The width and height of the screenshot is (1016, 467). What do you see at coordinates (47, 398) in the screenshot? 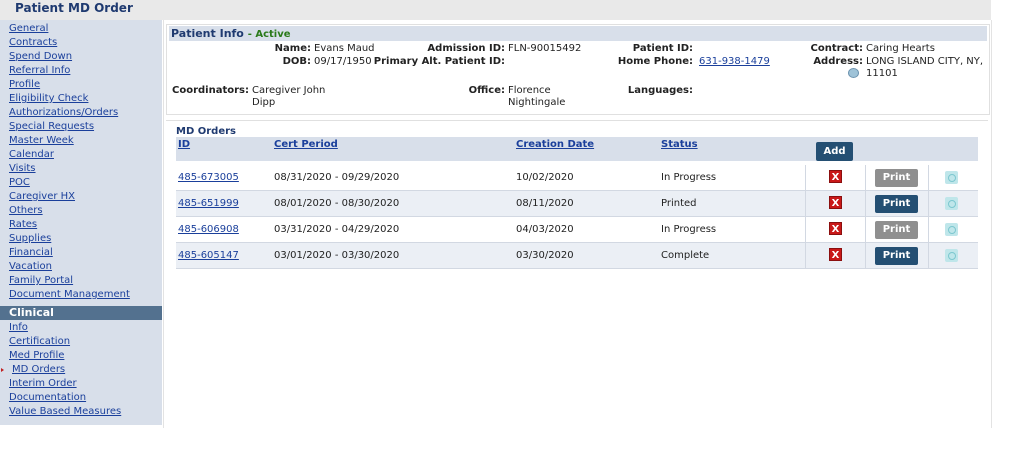
I see `sidebar-item-documentation: Documentation` at bounding box center [47, 398].